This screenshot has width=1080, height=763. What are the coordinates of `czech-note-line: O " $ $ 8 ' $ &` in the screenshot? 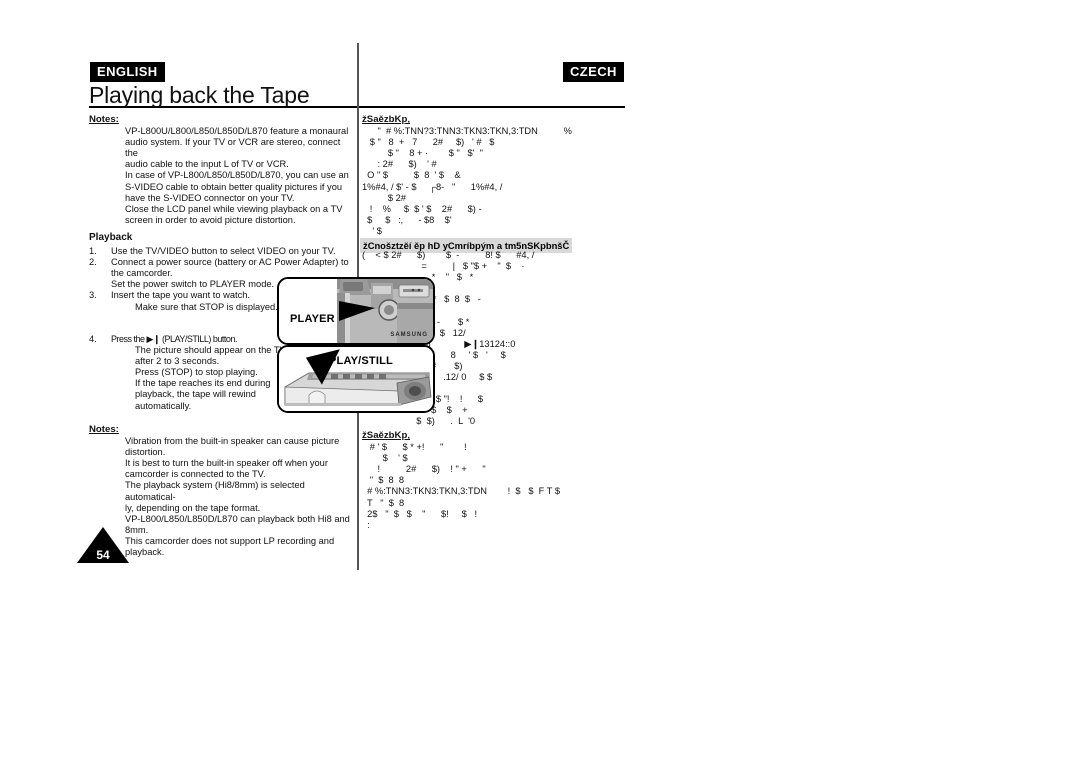 It's located at (411, 175).